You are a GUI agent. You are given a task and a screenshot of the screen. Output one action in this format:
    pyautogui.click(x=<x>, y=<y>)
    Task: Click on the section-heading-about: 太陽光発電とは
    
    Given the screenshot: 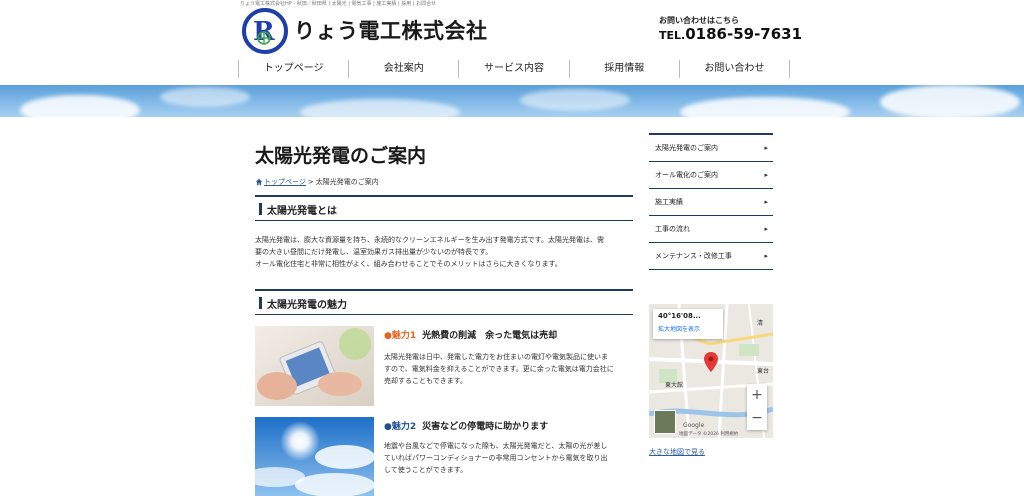 What is the action you would take?
    pyautogui.click(x=444, y=208)
    